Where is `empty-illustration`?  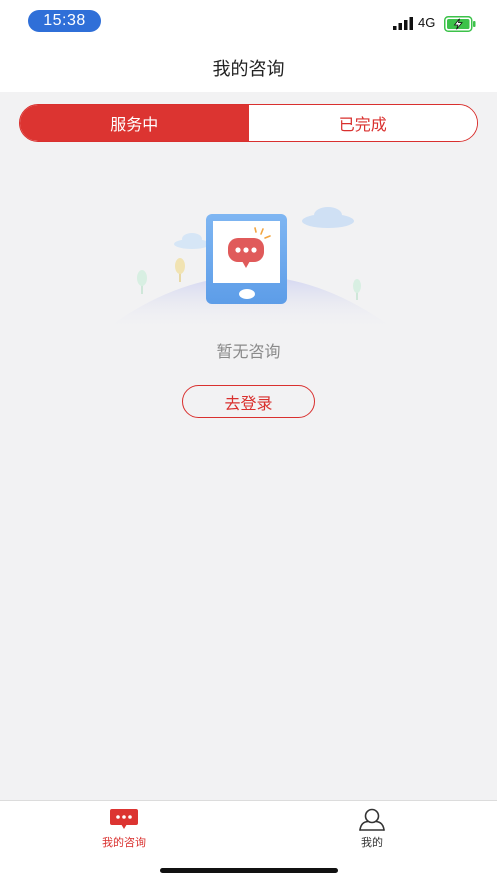
empty-illustration is located at coordinates (250, 269).